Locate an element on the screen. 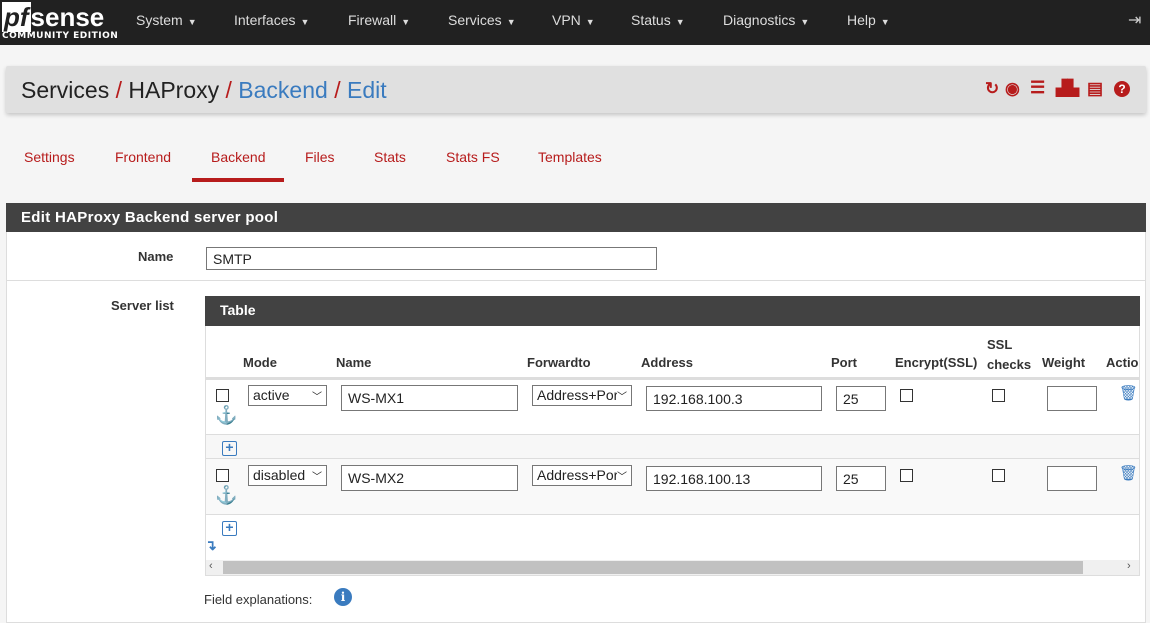  crumb-edit: Edit is located at coordinates (367, 90).